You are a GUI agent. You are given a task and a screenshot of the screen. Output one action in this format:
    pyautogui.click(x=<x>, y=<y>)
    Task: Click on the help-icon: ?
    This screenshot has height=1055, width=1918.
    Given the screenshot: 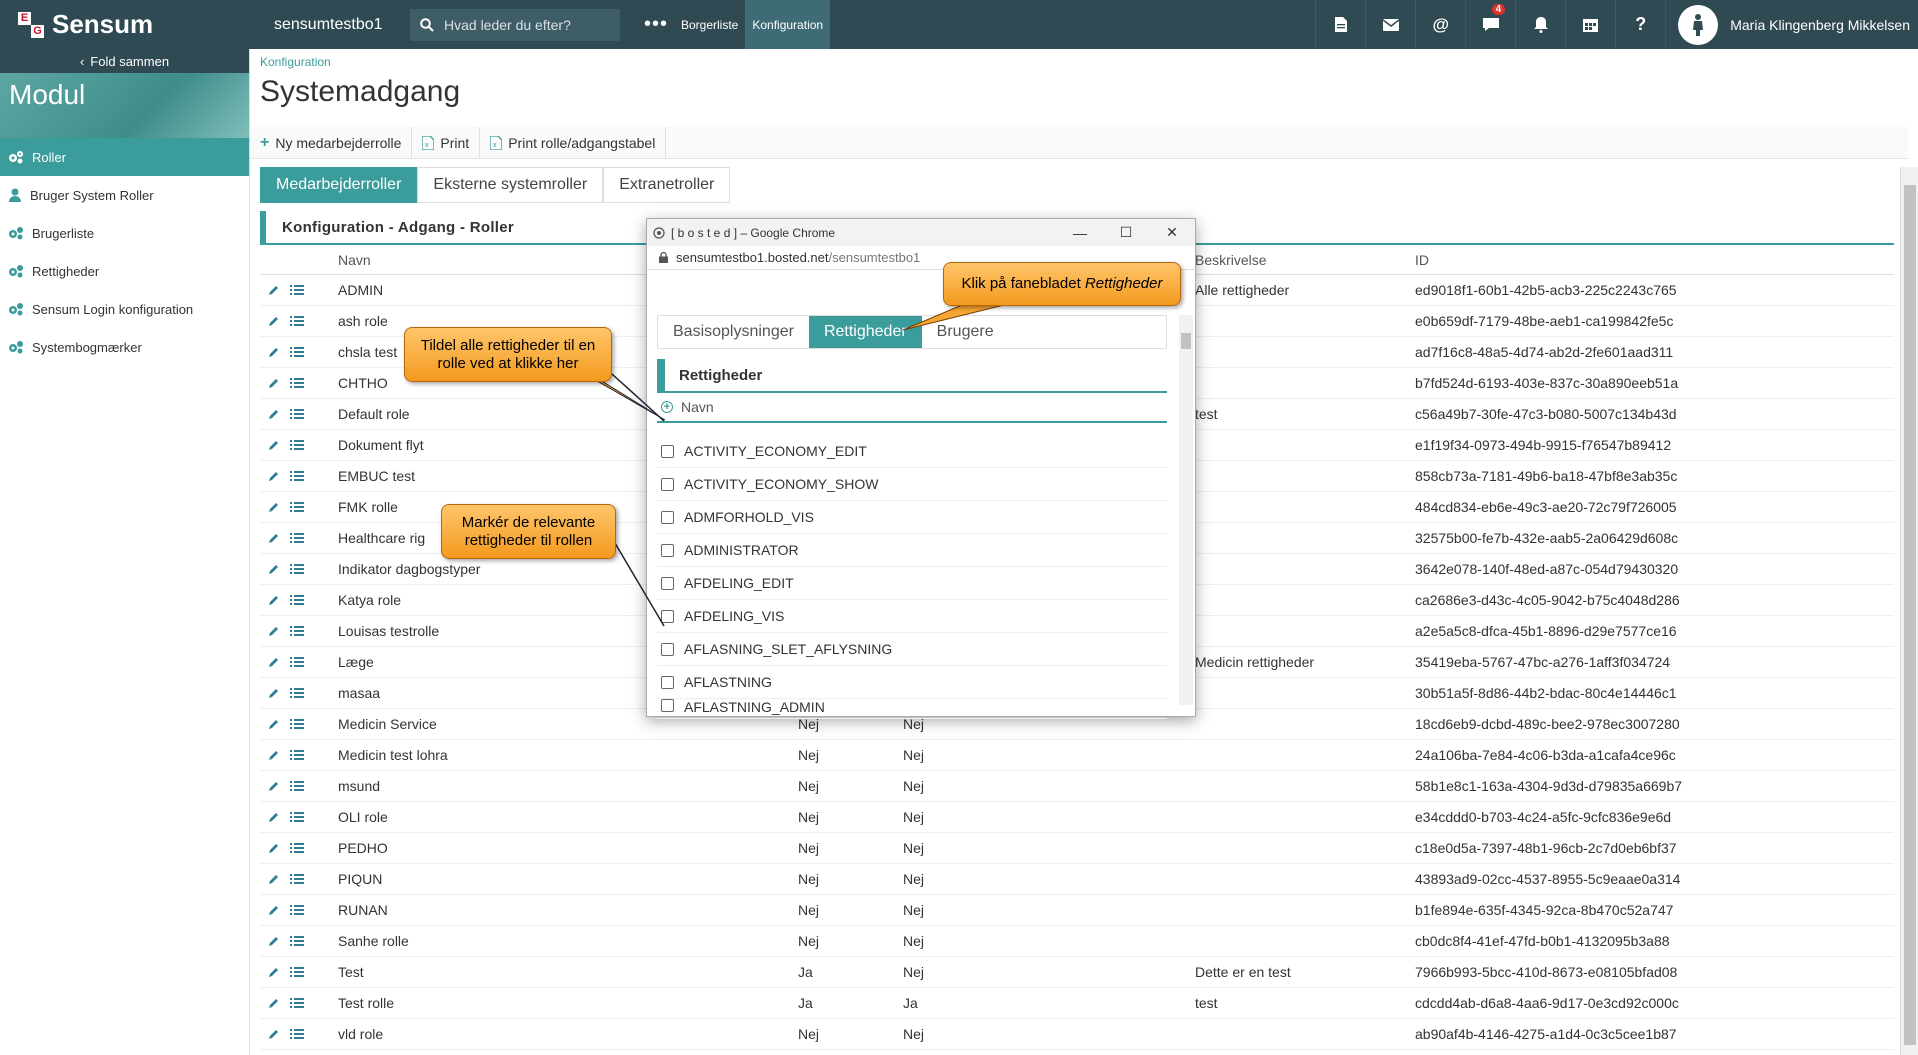 What is the action you would take?
    pyautogui.click(x=1640, y=24)
    